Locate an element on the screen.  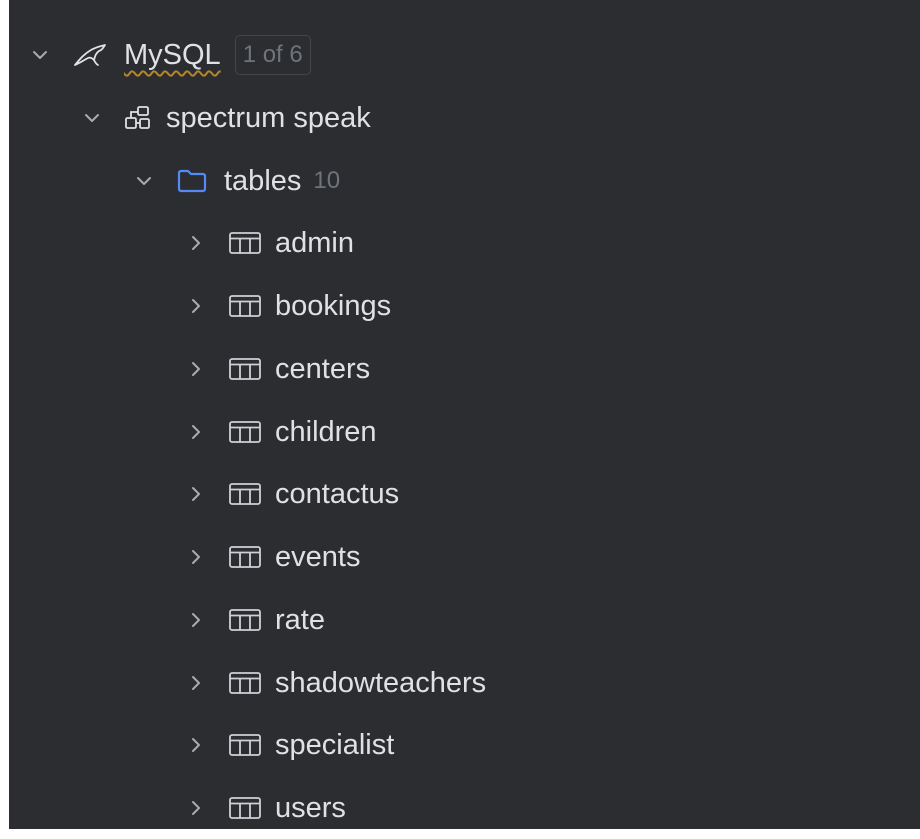
datasource-name: MySQL is located at coordinates (172, 55).